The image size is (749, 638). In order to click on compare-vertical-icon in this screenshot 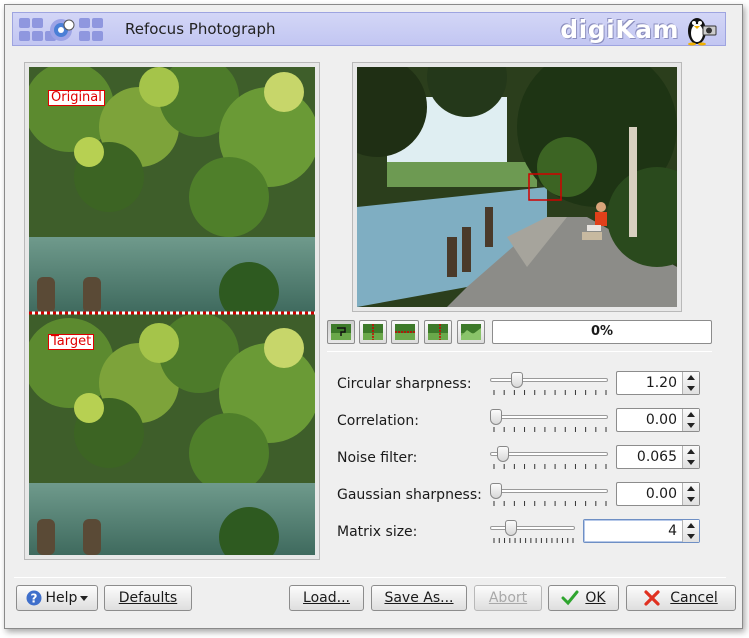, I will do `click(438, 332)`.